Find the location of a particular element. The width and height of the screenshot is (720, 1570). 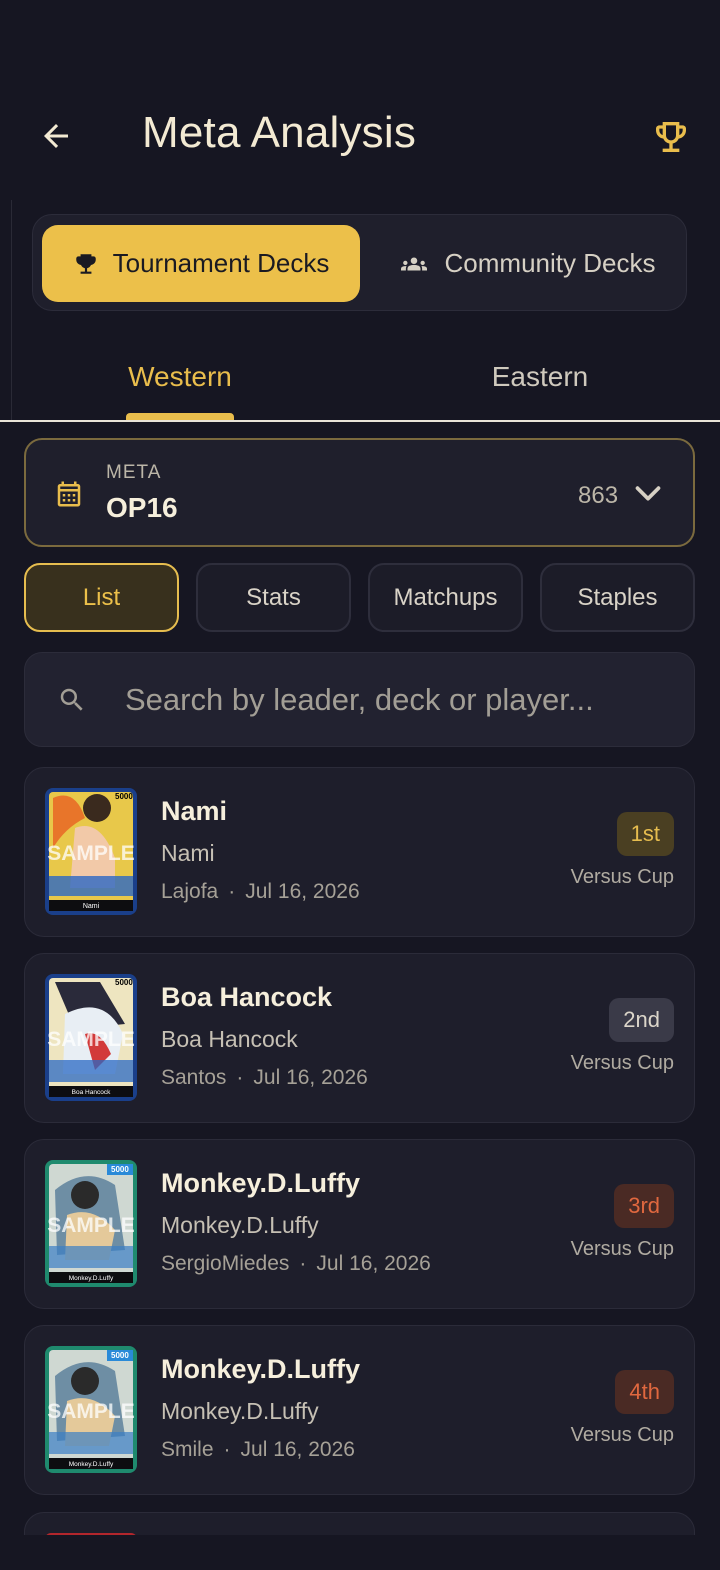

group-icon is located at coordinates (413, 263).